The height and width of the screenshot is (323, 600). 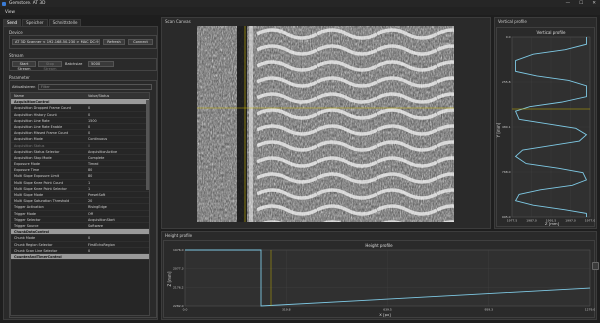 I want to click on refresh-button: Refresh, so click(x=114, y=42).